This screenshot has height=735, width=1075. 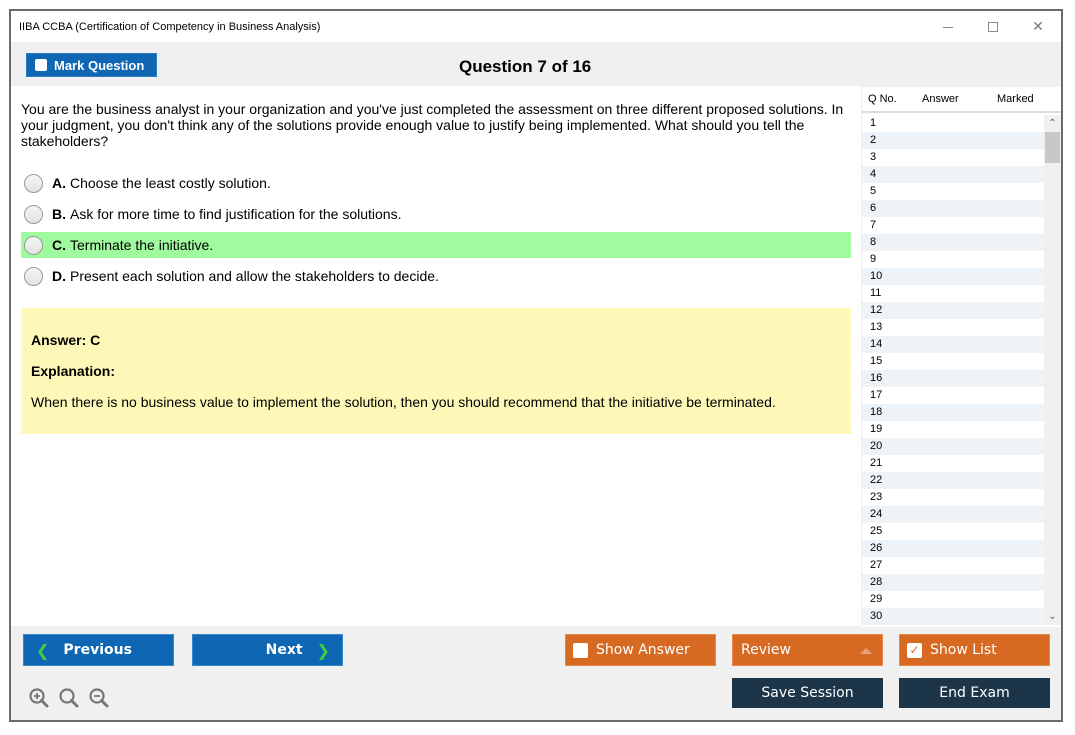 I want to click on question-list-header: Q No. Answer Marked, so click(x=961, y=100).